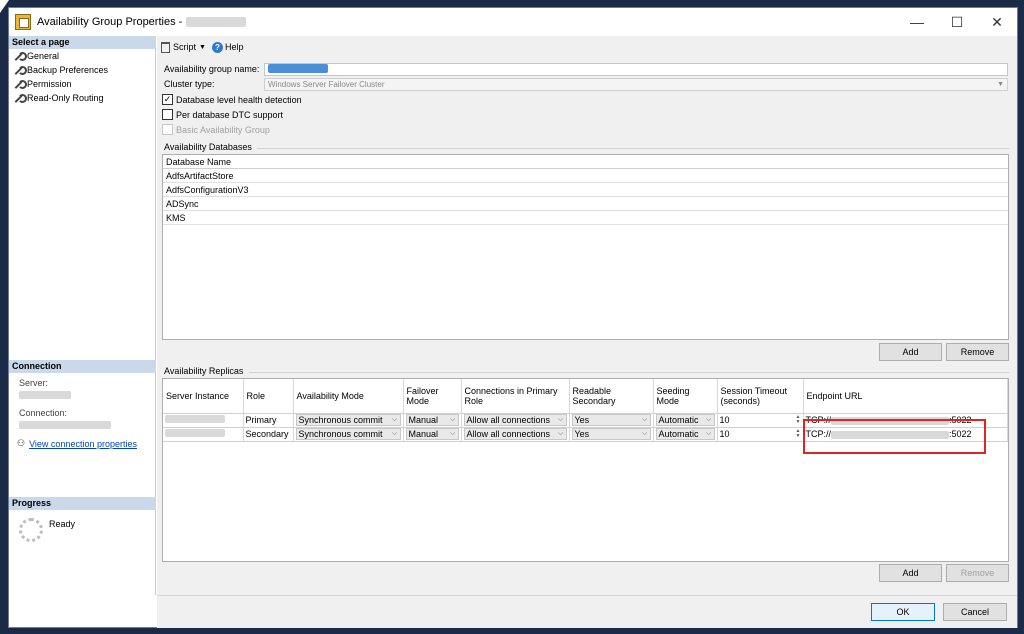 The height and width of the screenshot is (634, 1024). Describe the element at coordinates (636, 69) in the screenshot. I see `ag-name-field` at that location.